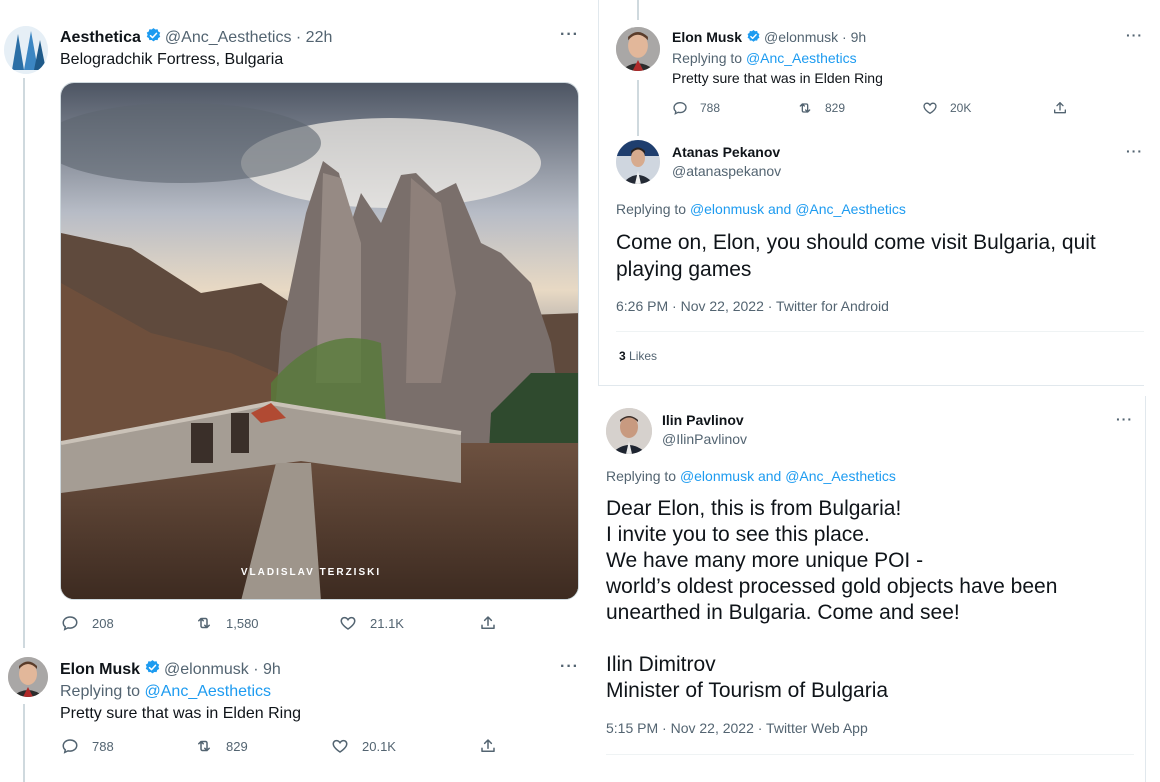 The height and width of the screenshot is (782, 1160). I want to click on tweet5-name: Ilin Pavlinov, so click(703, 420).